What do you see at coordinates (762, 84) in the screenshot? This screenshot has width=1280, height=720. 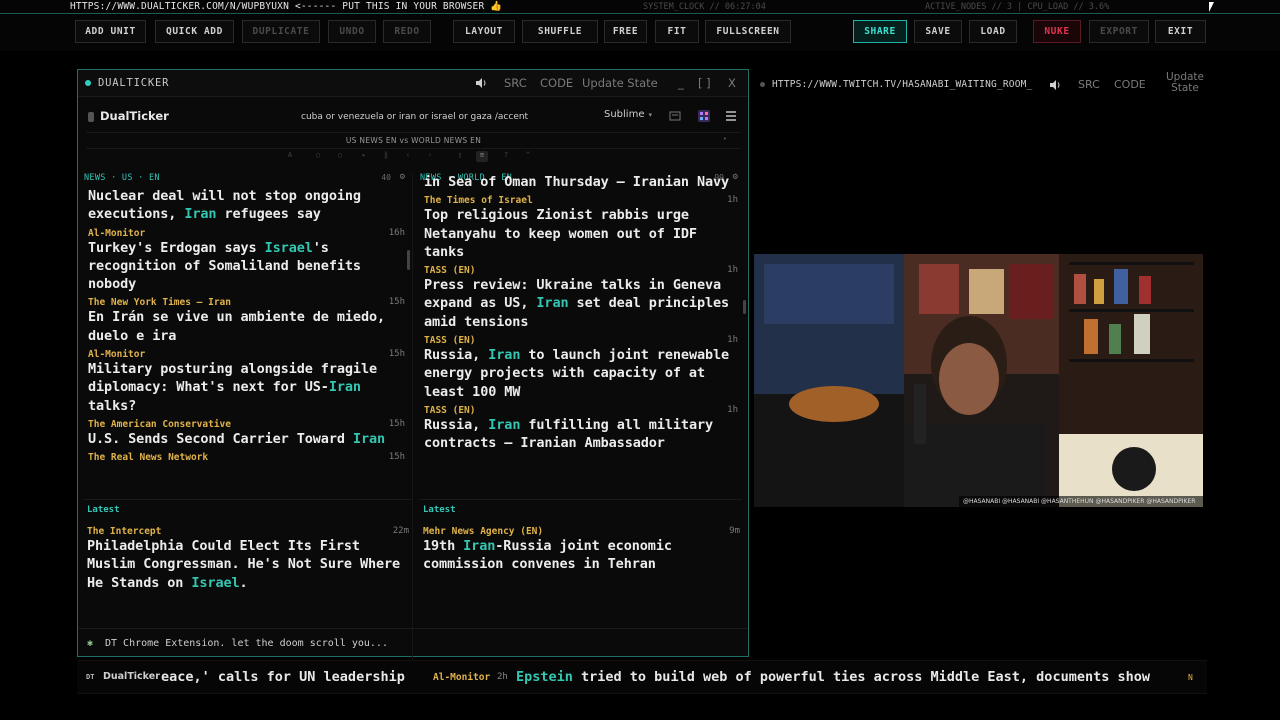 I see `status-dot-icon` at bounding box center [762, 84].